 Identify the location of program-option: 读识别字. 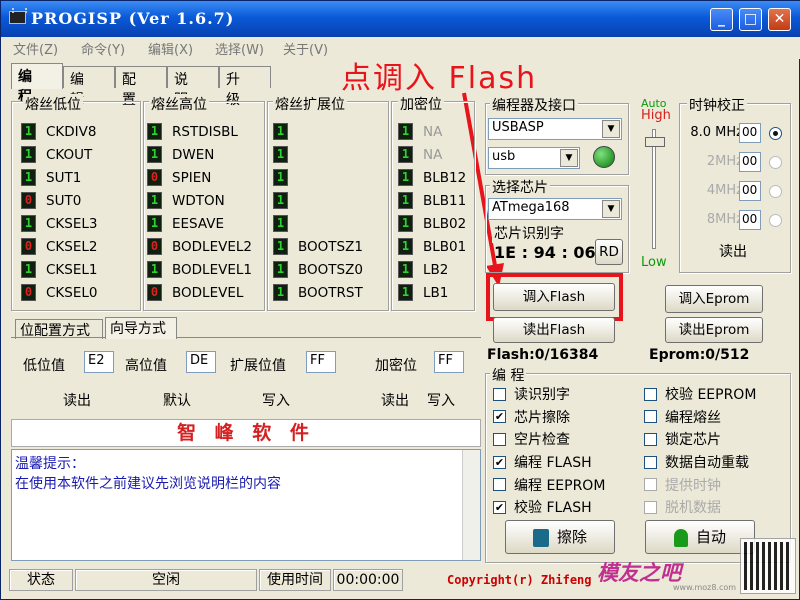
(549, 394).